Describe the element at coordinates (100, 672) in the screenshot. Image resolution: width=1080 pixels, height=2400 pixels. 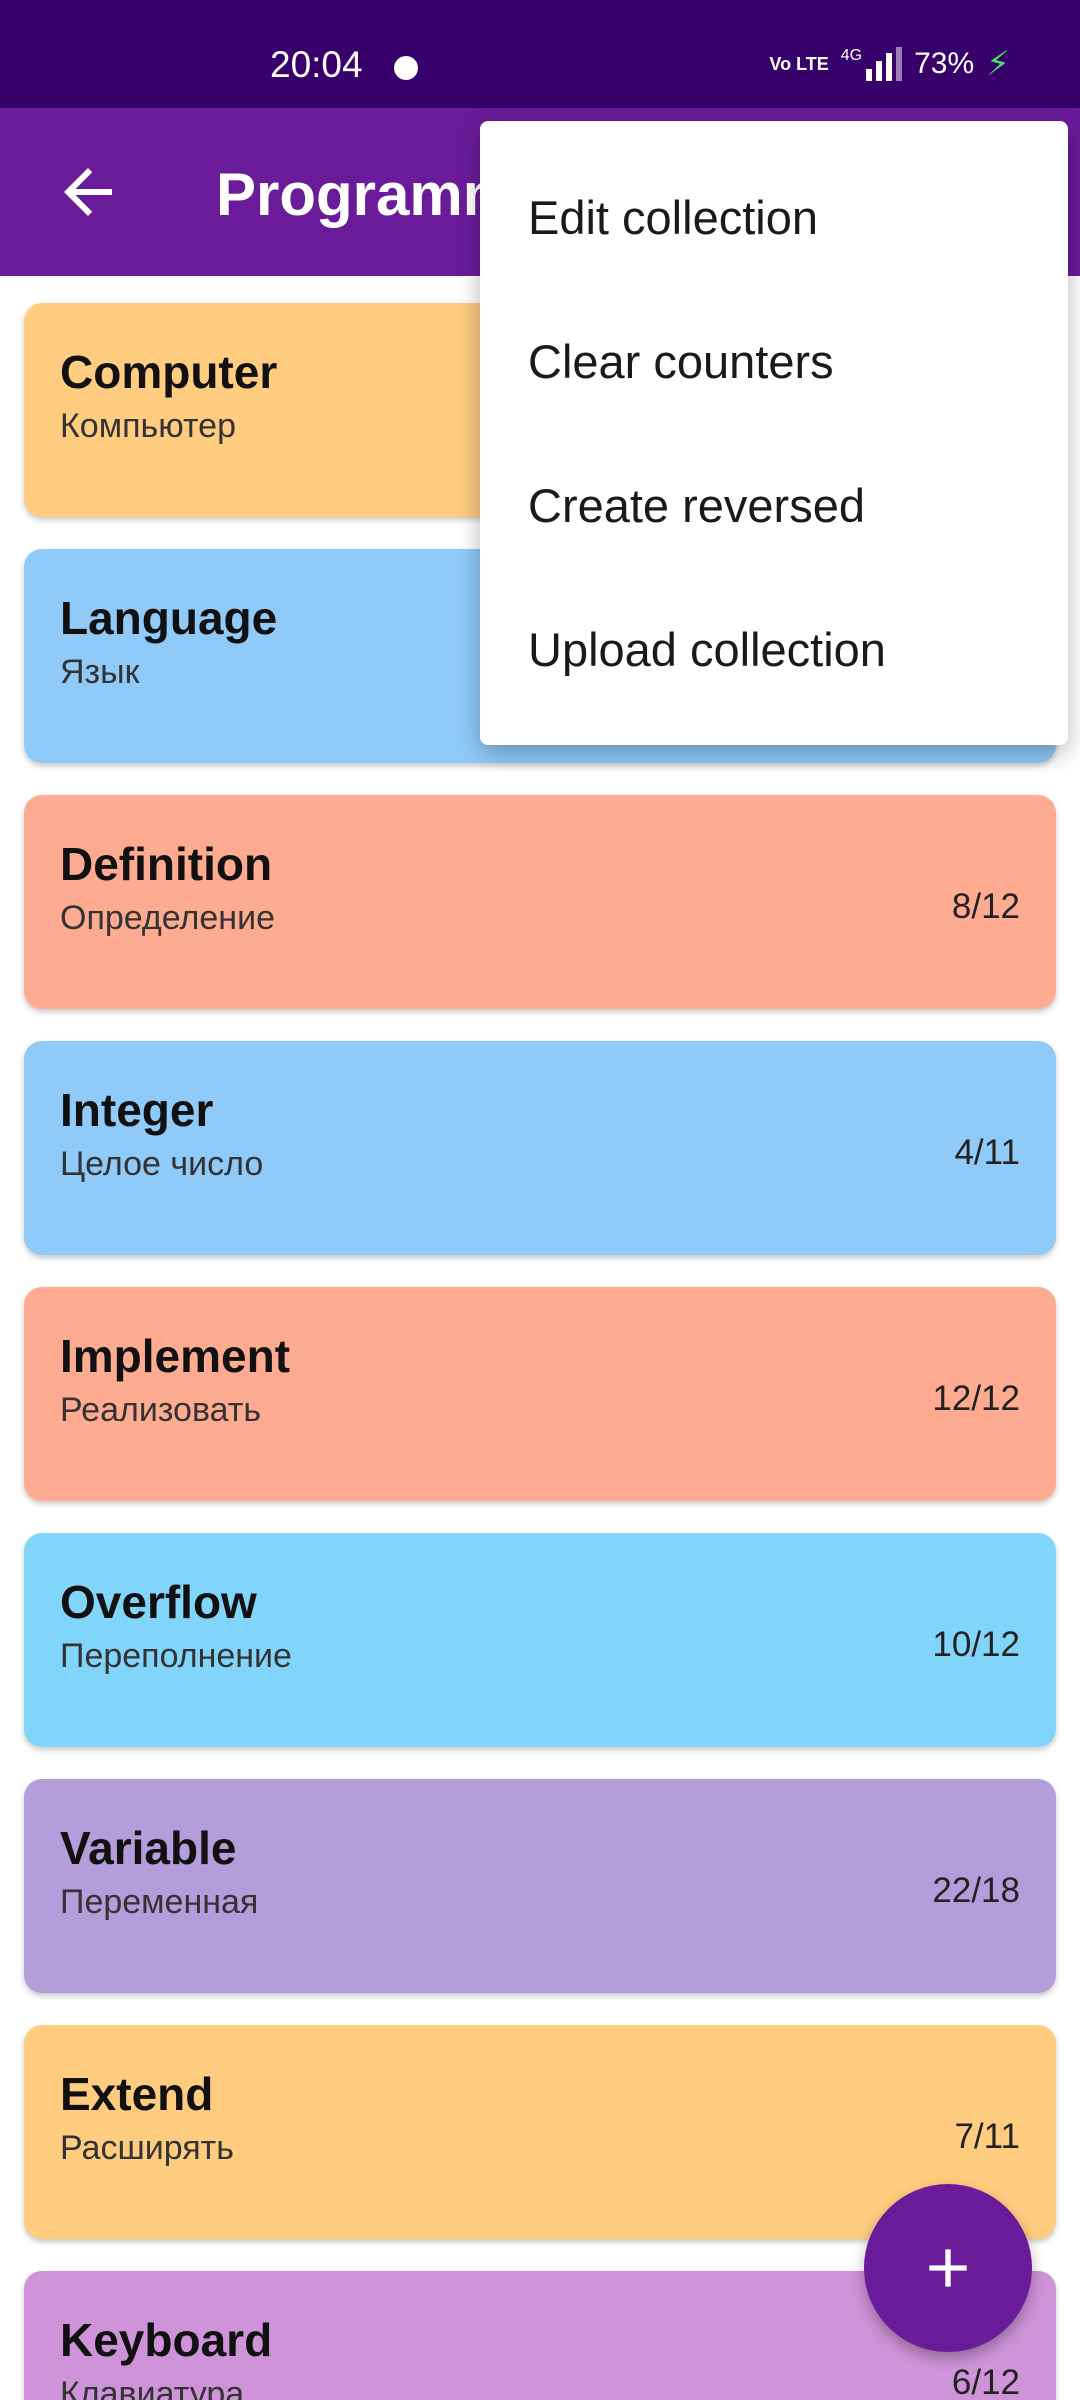
I see `translation-text: Язык` at that location.